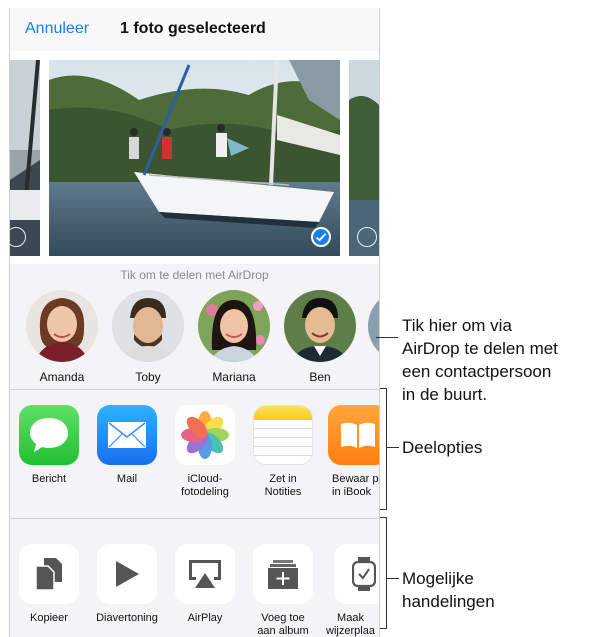 This screenshot has height=637, width=600. Describe the element at coordinates (205, 618) in the screenshot. I see `app-label: AirPlay` at that location.